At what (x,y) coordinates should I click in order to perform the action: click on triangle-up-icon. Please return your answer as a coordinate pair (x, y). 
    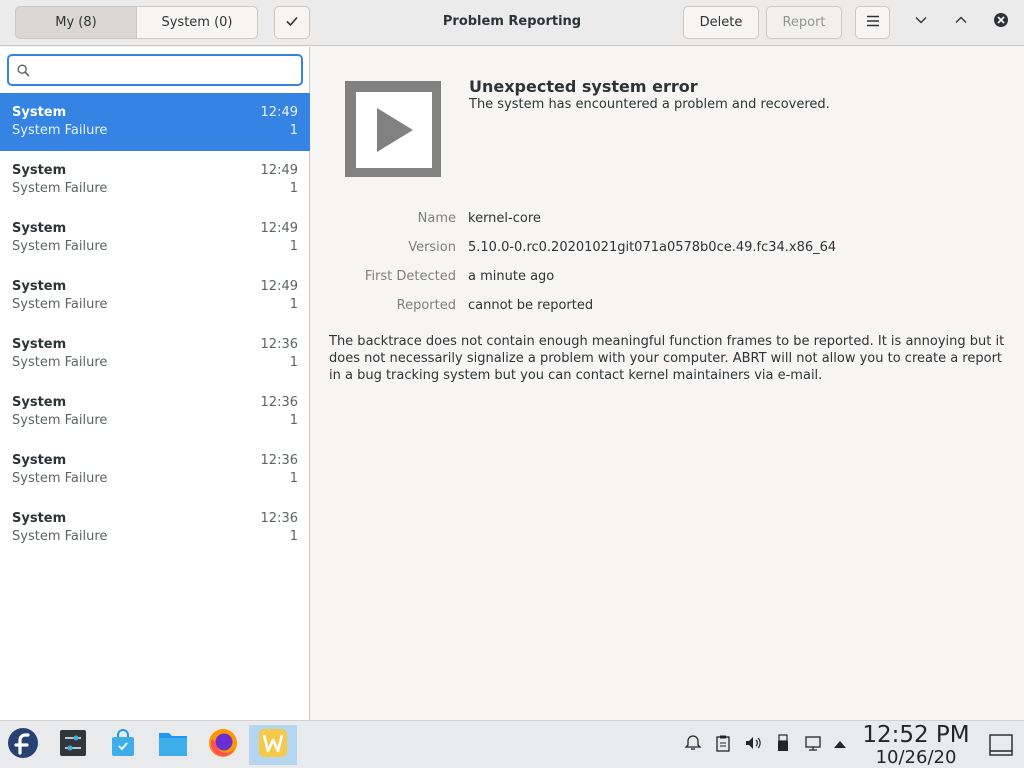
    Looking at the image, I should click on (840, 745).